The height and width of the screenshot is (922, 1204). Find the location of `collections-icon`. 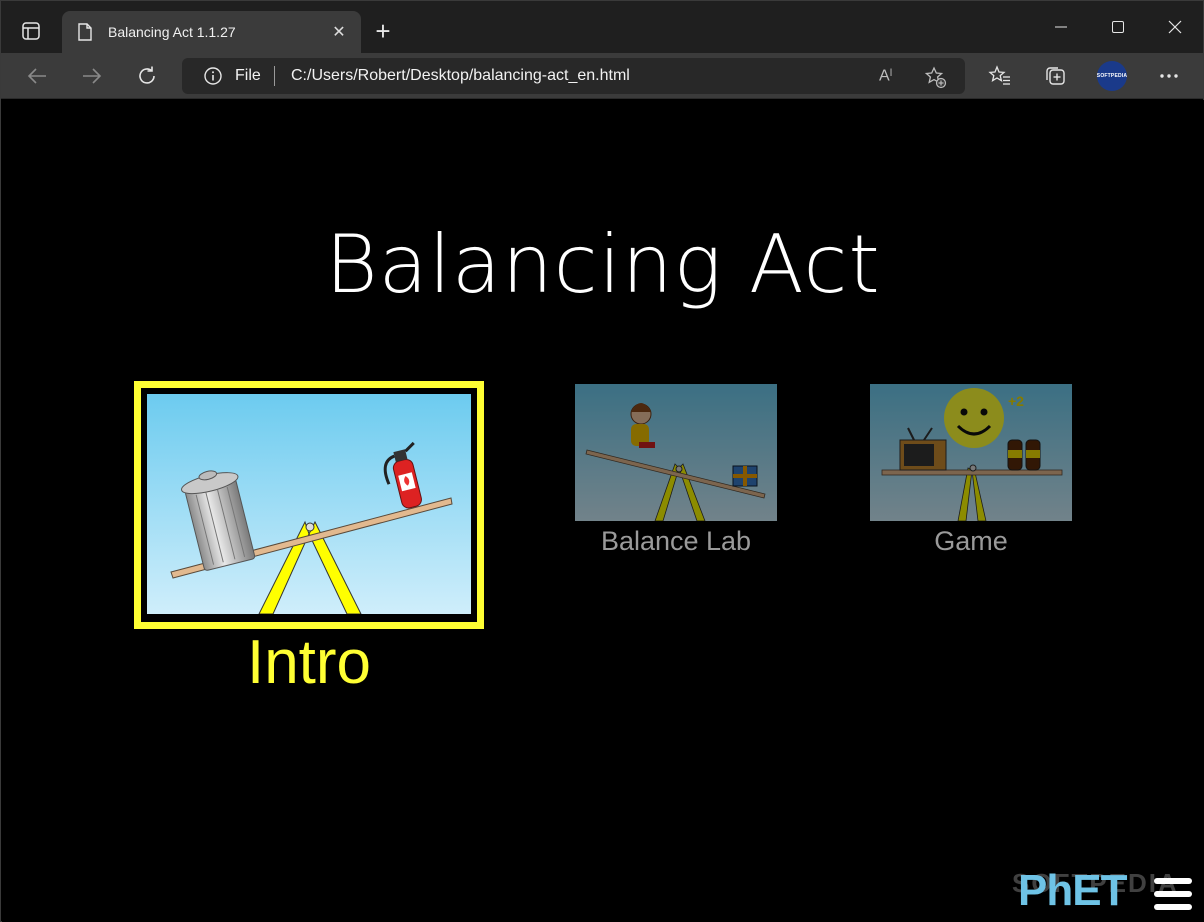

collections-icon is located at coordinates (1055, 76).